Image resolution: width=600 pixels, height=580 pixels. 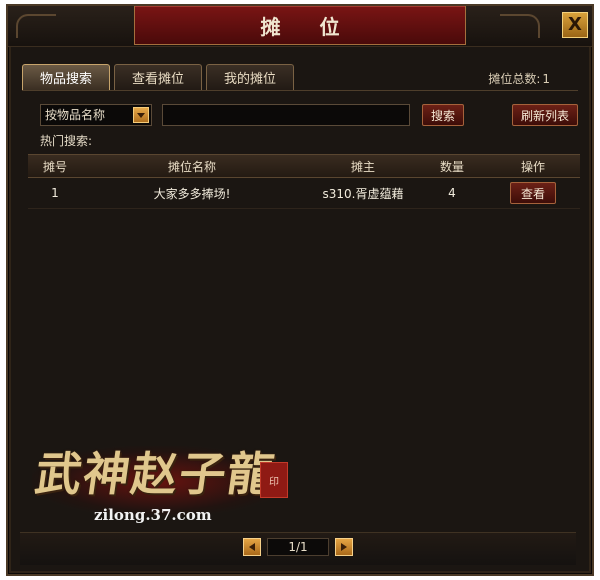 I want to click on page-indicator: 1/1, so click(x=298, y=547).